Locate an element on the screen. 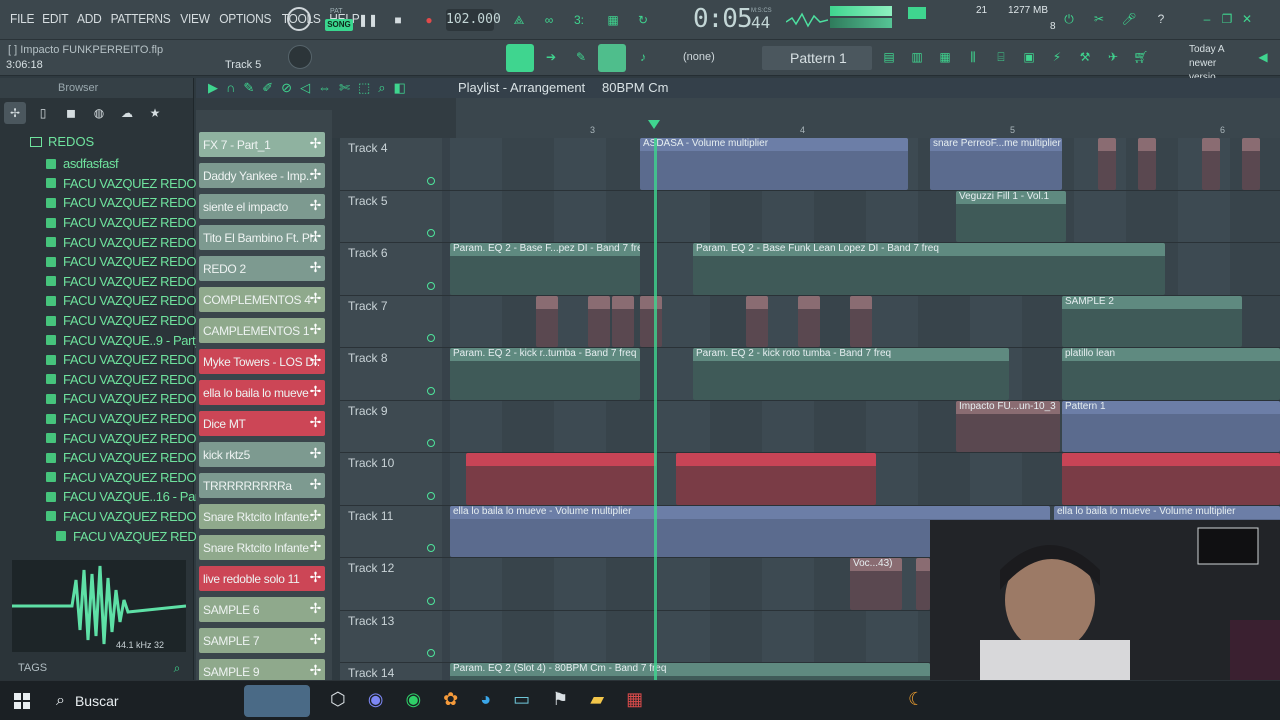 The height and width of the screenshot is (720, 1280). browser-item: FACU VAZQUEZ REDO 11 is located at coordinates (129, 399).